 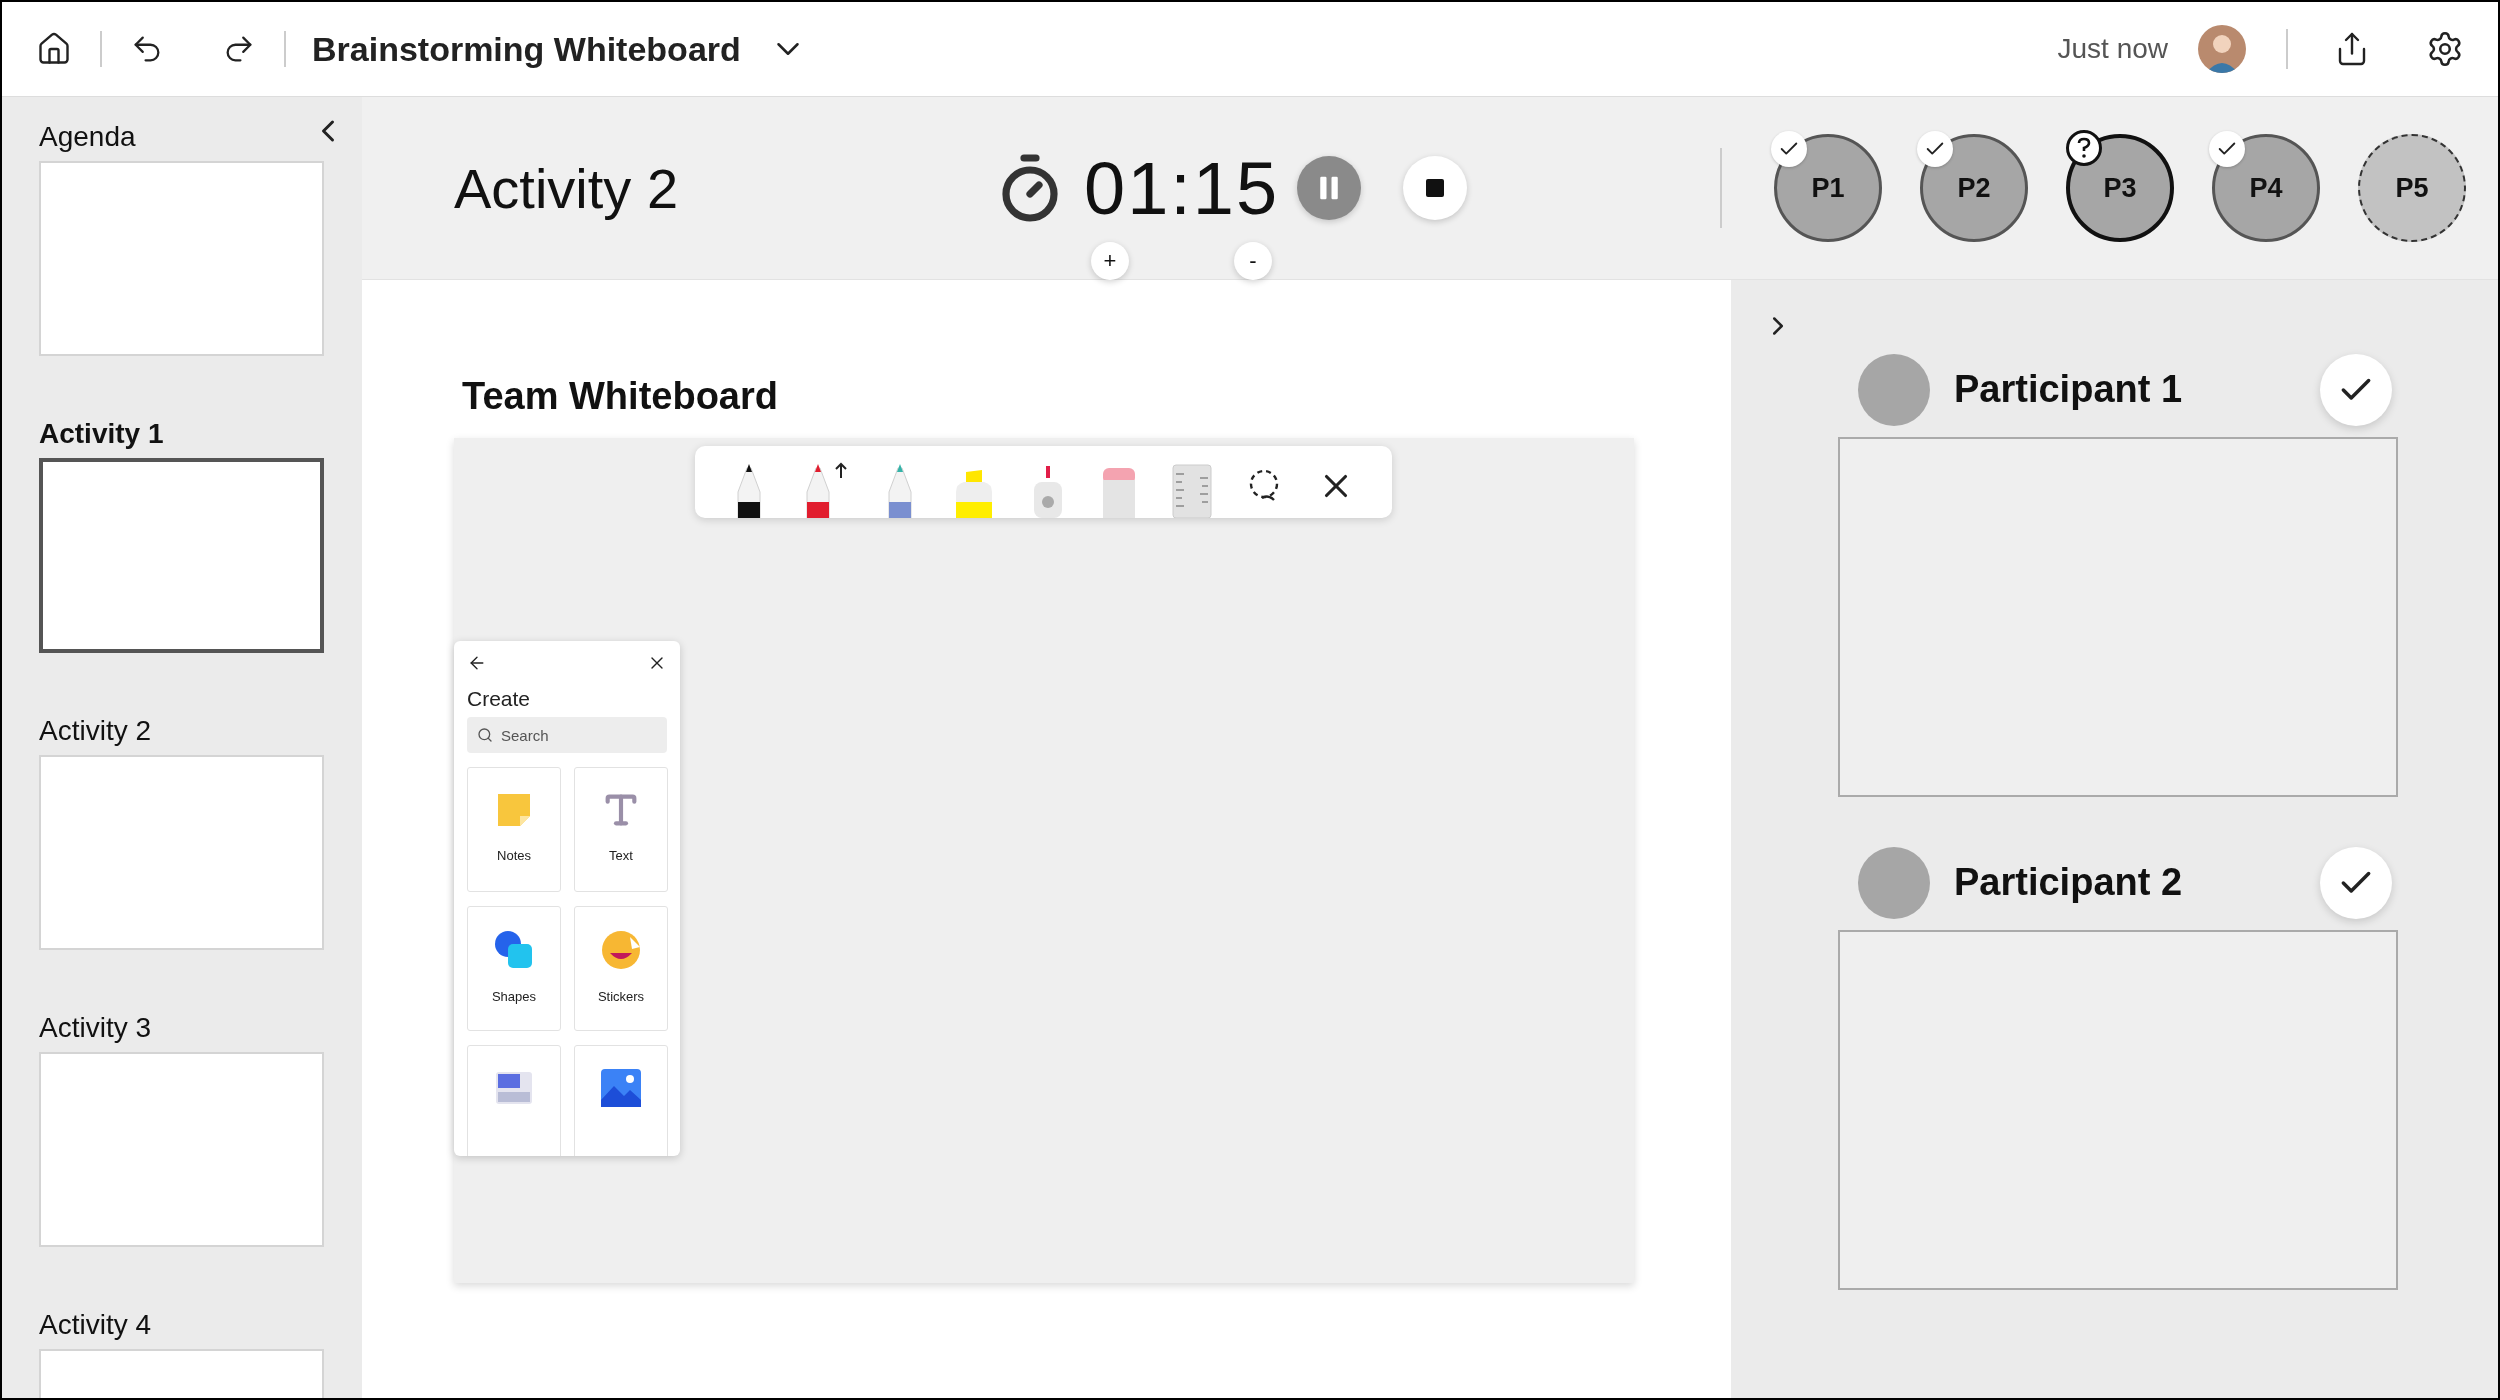 I want to click on participant-avatar: P2, so click(x=1974, y=188).